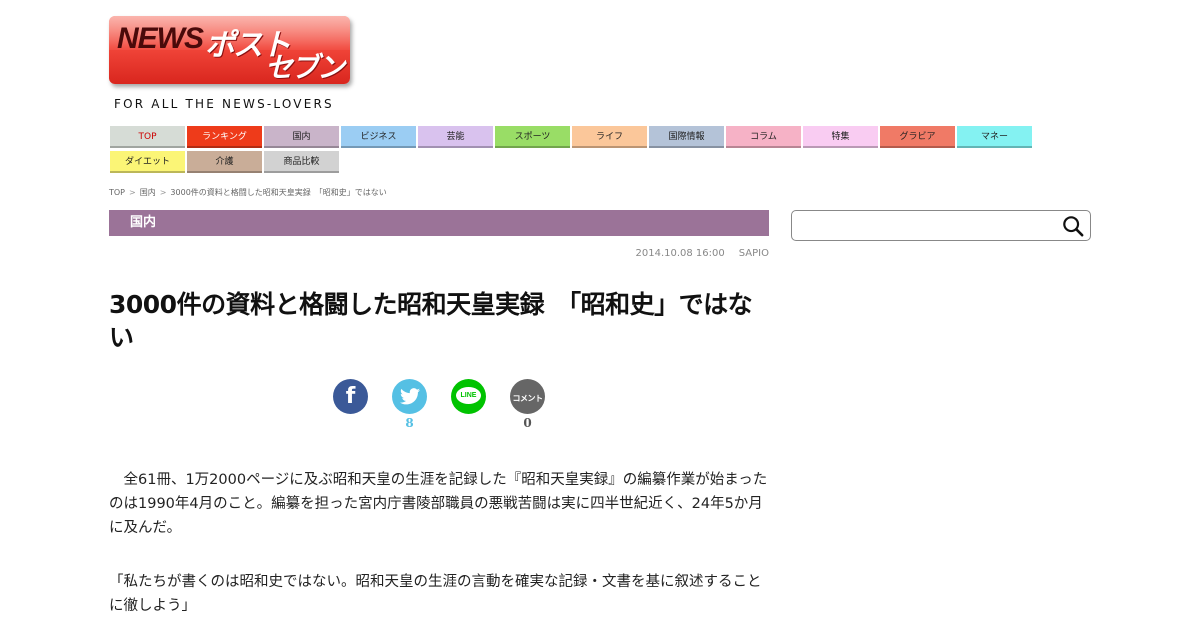  I want to click on nav-item: ダイエット, so click(147, 162).